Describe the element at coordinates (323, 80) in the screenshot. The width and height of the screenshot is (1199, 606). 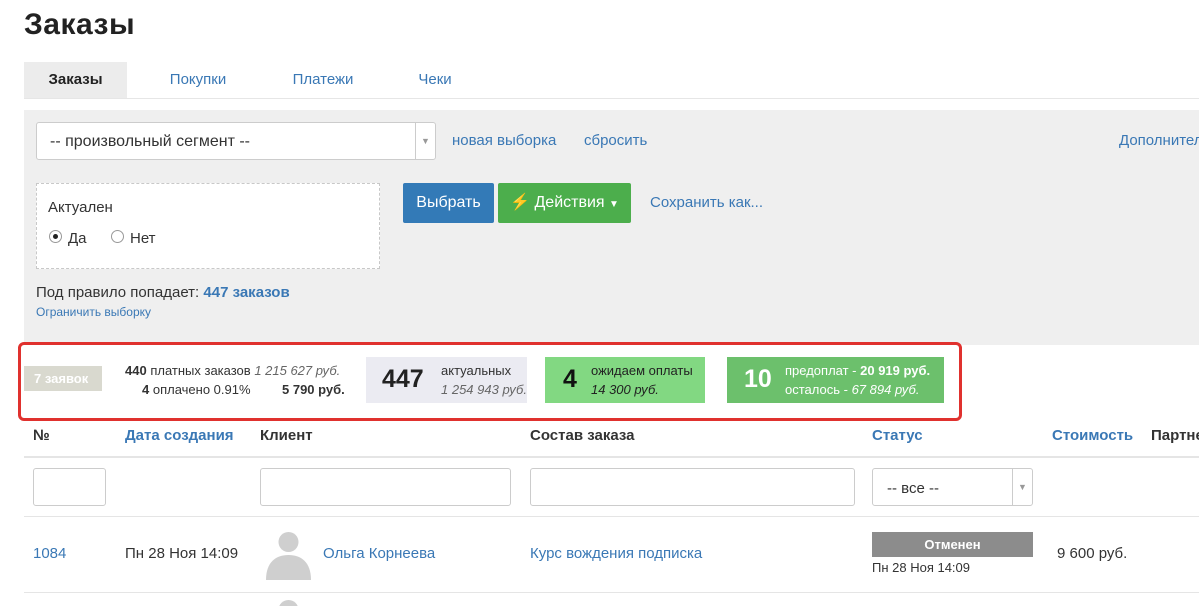
I see `tab-payments: Платежи` at that location.